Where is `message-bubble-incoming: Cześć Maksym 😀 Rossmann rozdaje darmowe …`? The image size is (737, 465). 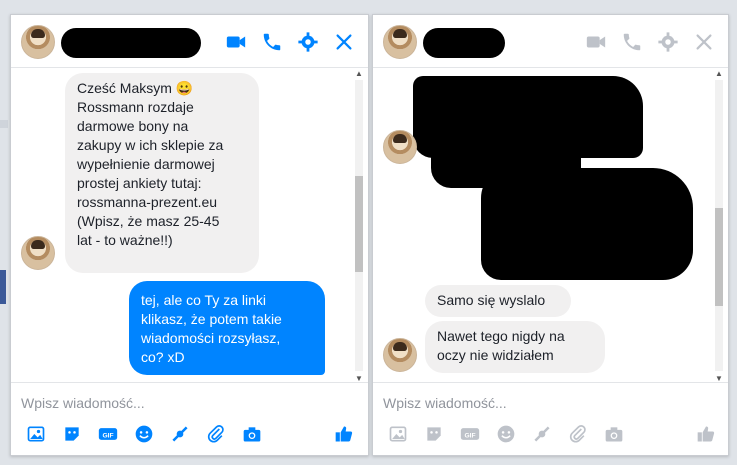
message-bubble-incoming: Cześć Maksym 😀 Rossmann rozdaje darmowe … is located at coordinates (162, 173).